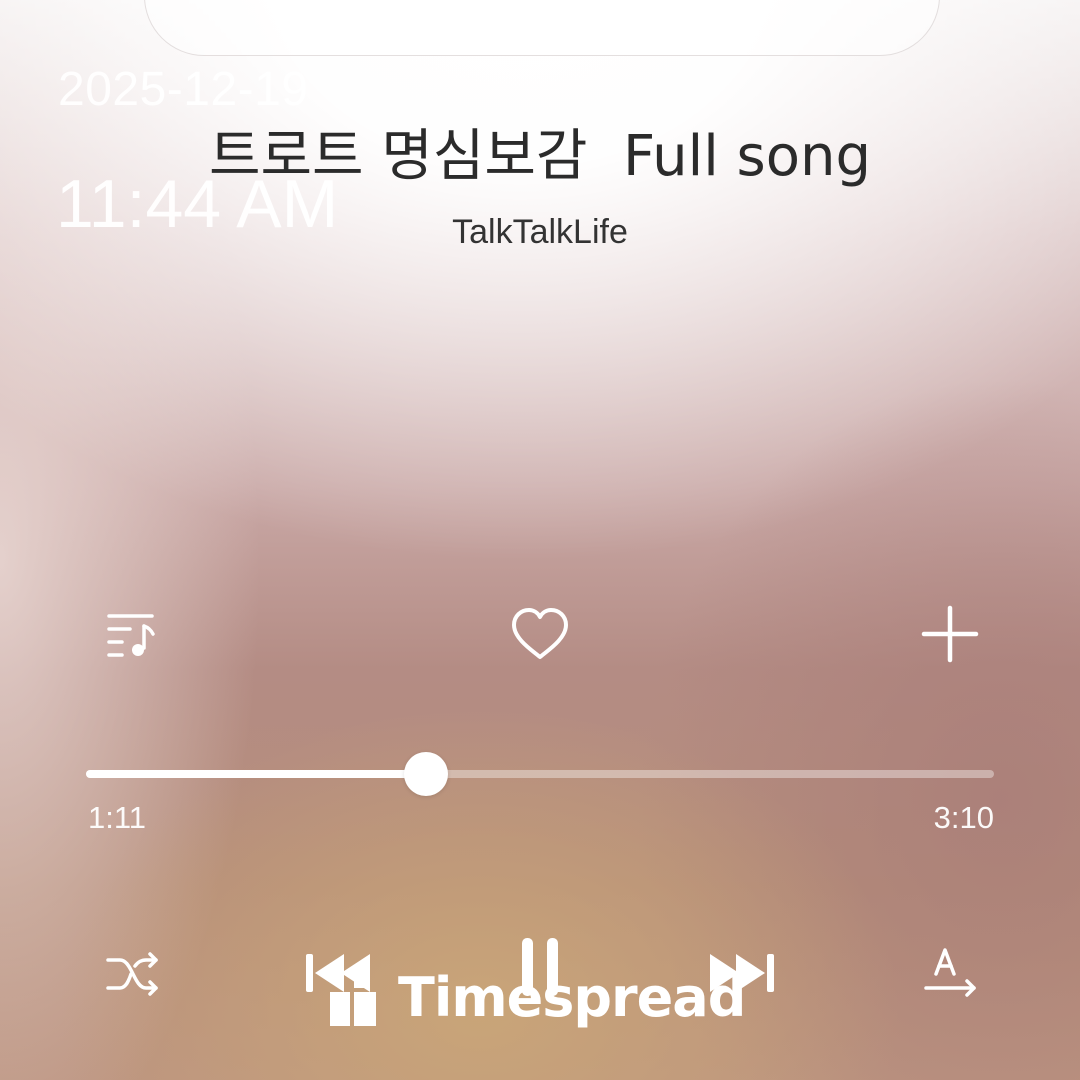 The width and height of the screenshot is (1080, 1080). What do you see at coordinates (540, 774) in the screenshot?
I see `seek-bar` at bounding box center [540, 774].